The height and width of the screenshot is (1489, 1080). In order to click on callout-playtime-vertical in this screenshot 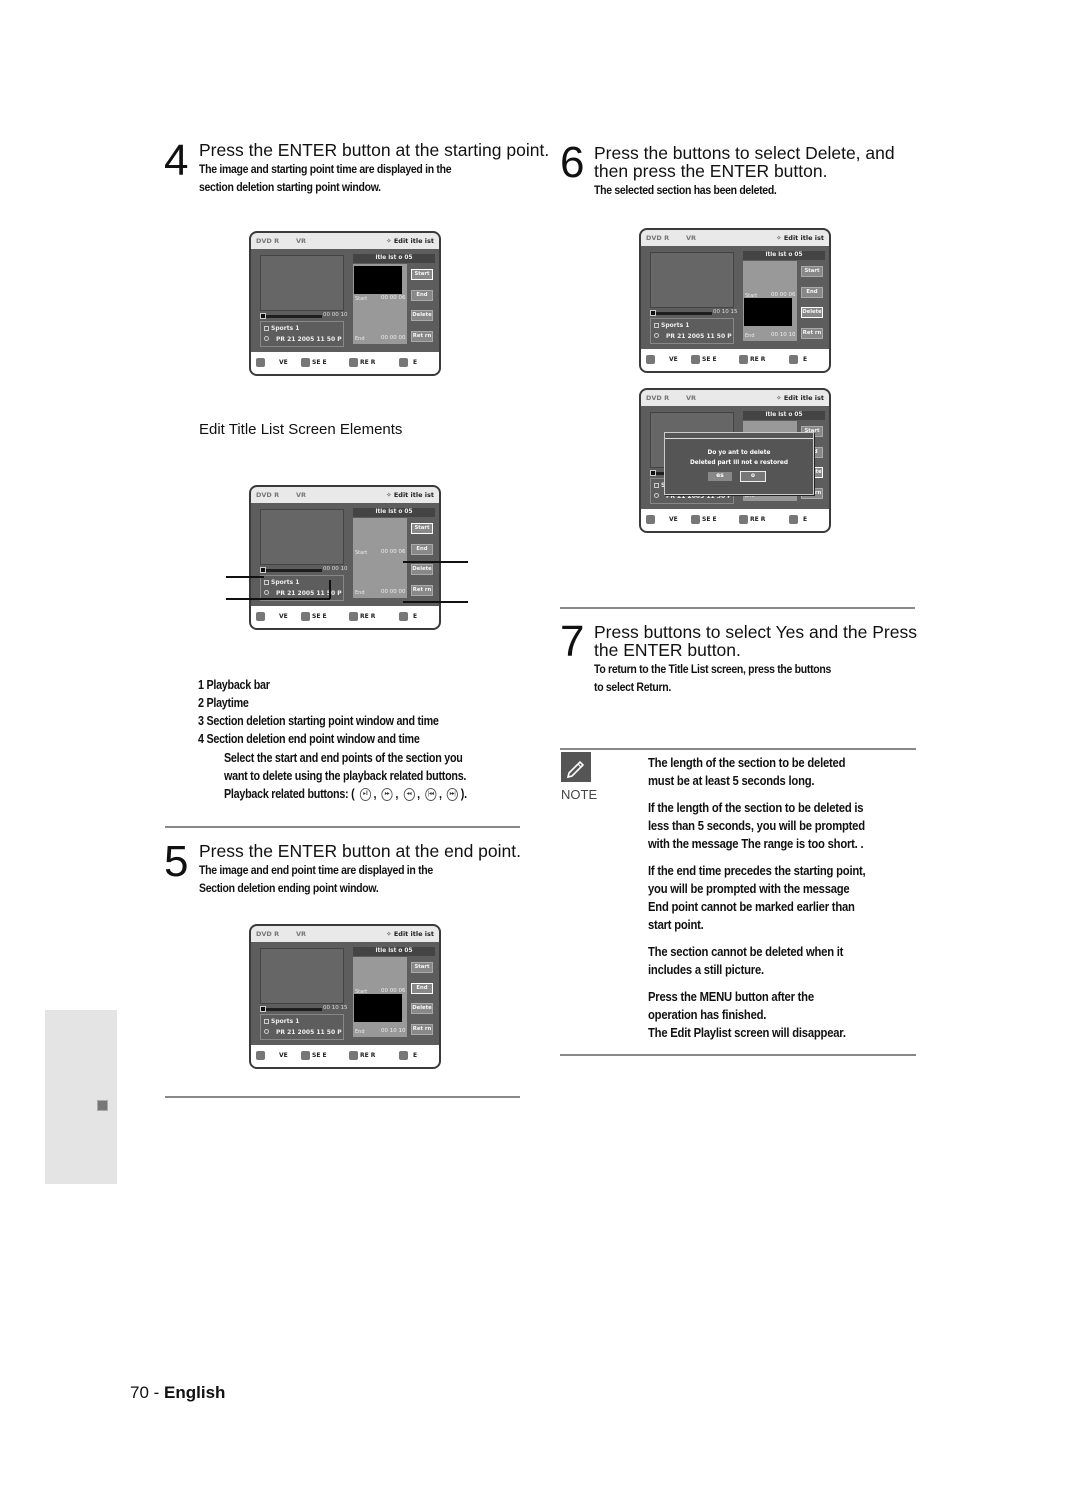, I will do `click(330, 589)`.